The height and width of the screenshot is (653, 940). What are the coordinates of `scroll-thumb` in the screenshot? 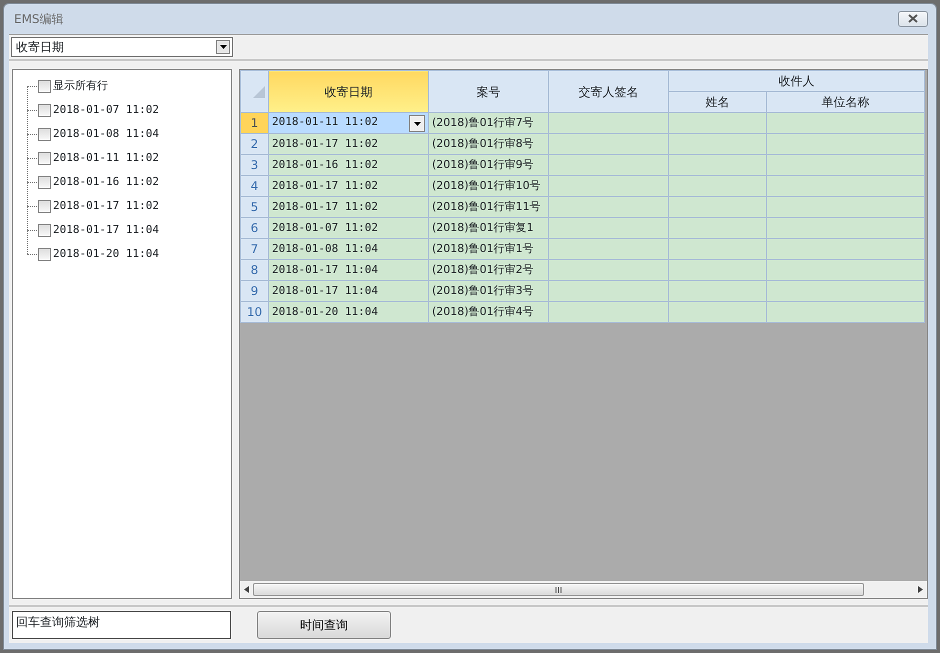 It's located at (558, 589).